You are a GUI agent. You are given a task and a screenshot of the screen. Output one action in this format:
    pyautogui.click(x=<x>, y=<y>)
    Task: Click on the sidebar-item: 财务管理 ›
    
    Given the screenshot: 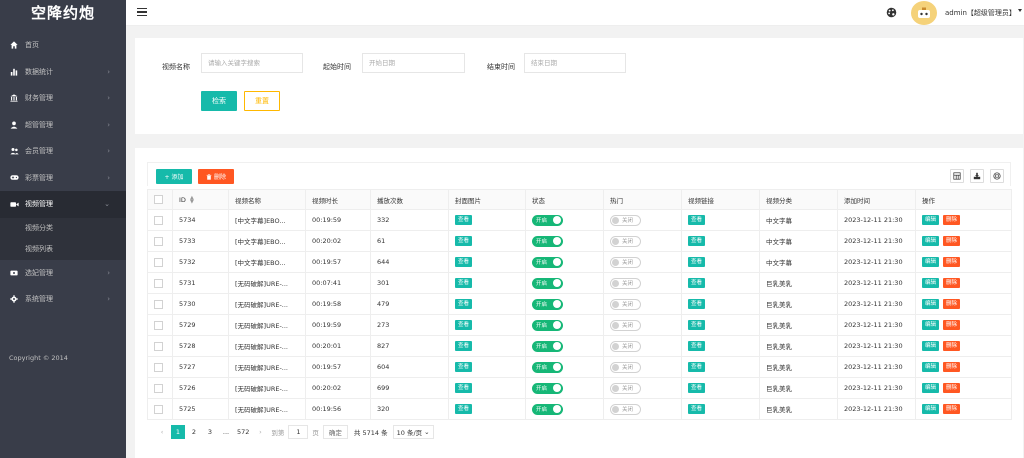 What is the action you would take?
    pyautogui.click(x=63, y=98)
    